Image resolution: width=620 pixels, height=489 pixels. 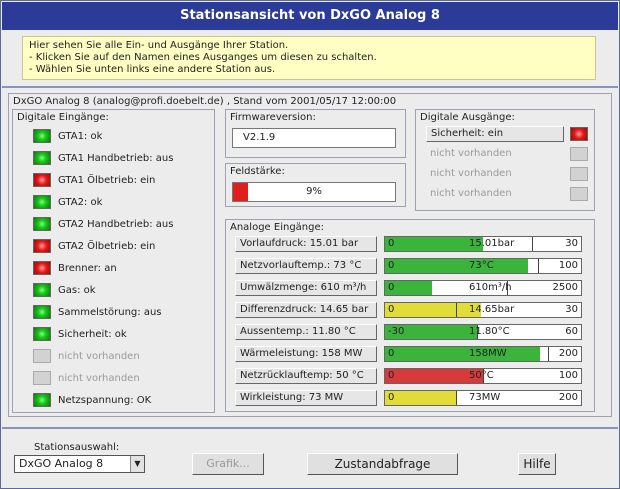 What do you see at coordinates (568, 375) in the screenshot?
I see `analog-max-label: 100` at bounding box center [568, 375].